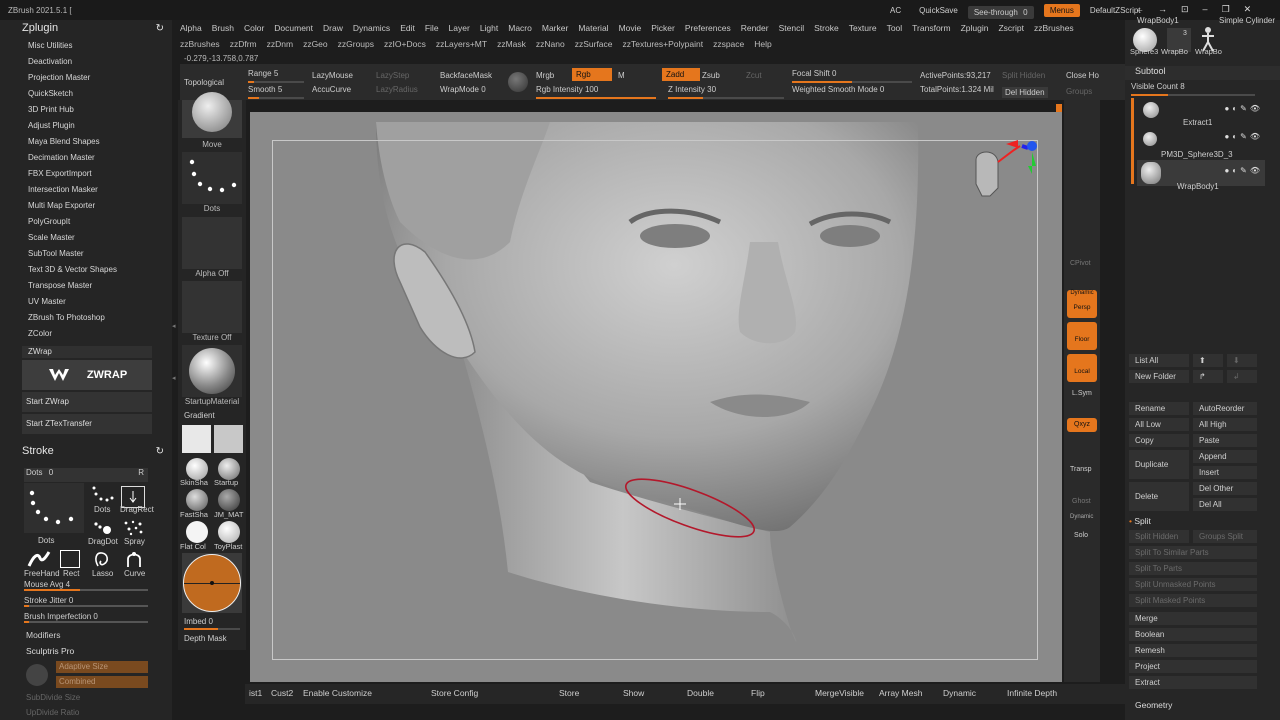 The height and width of the screenshot is (720, 1280). Describe the element at coordinates (863, 28) in the screenshot. I see `menu-item: Texture` at that location.